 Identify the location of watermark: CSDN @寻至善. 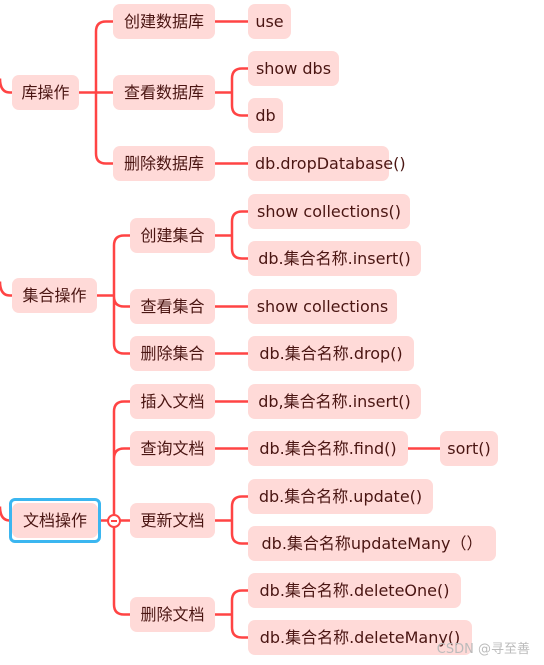
(483, 649).